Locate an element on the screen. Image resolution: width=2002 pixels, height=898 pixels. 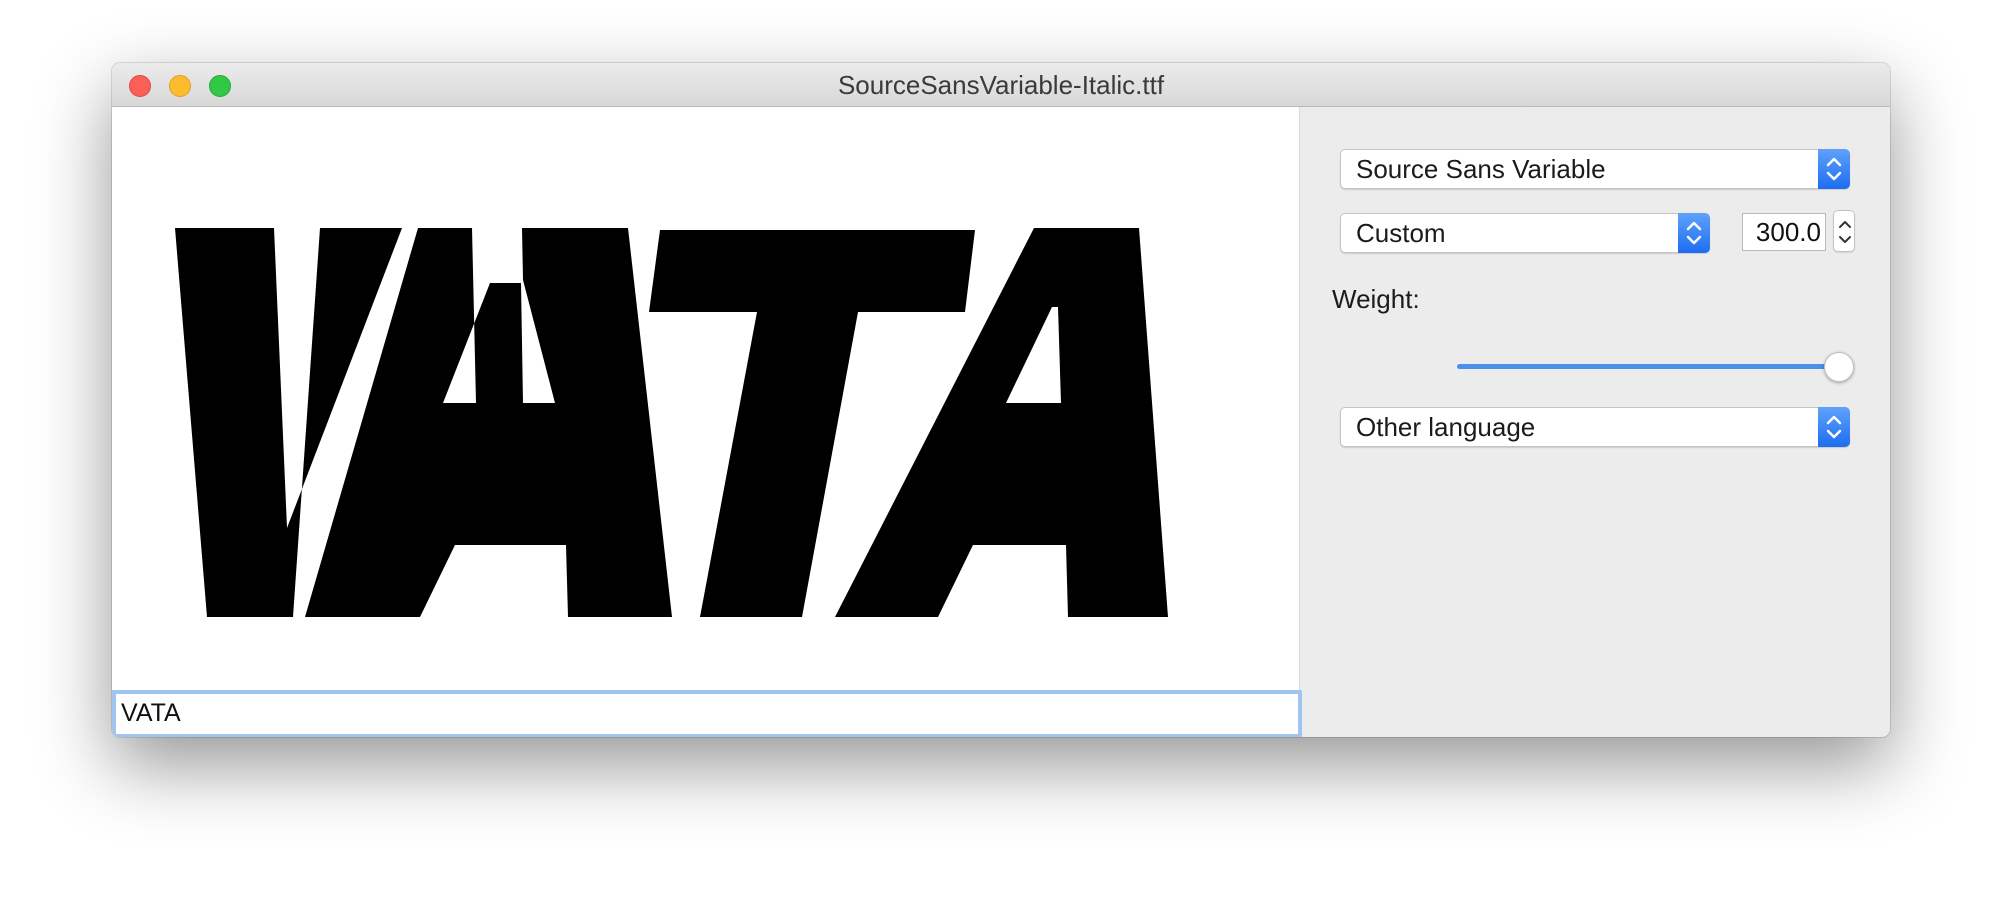
font-family-popup-label: Source Sans Variable is located at coordinates (1481, 169).